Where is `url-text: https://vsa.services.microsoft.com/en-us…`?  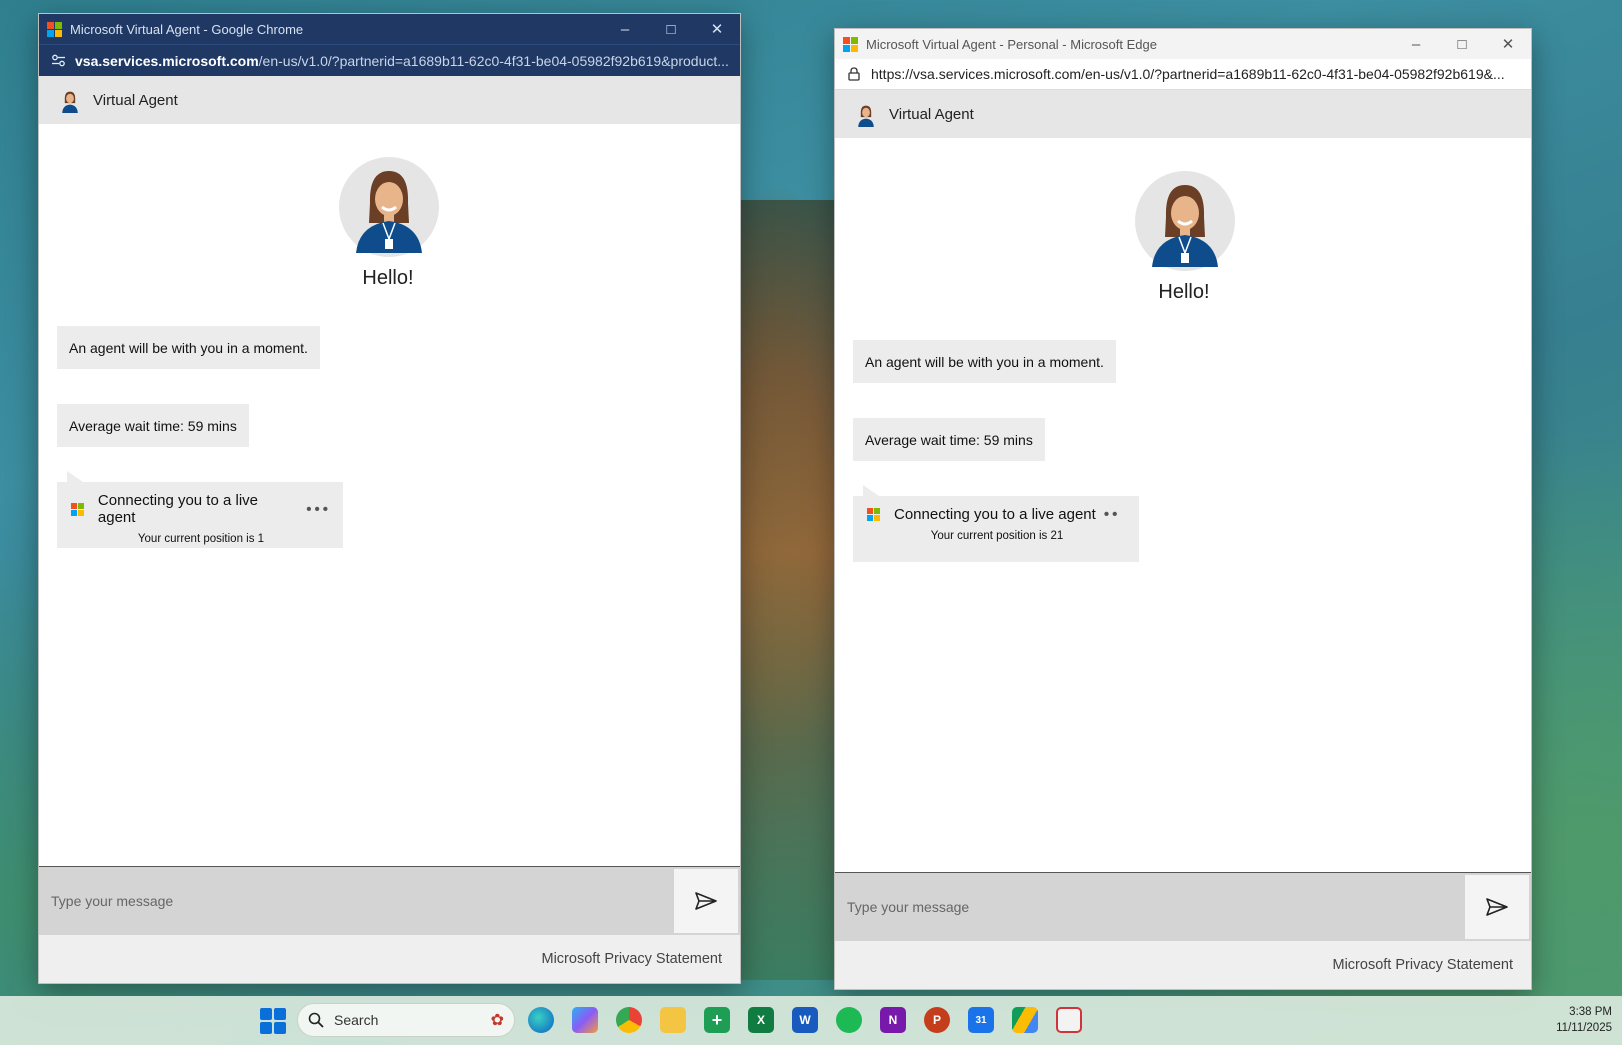 url-text: https://vsa.services.microsoft.com/en-us… is located at coordinates (1188, 74).